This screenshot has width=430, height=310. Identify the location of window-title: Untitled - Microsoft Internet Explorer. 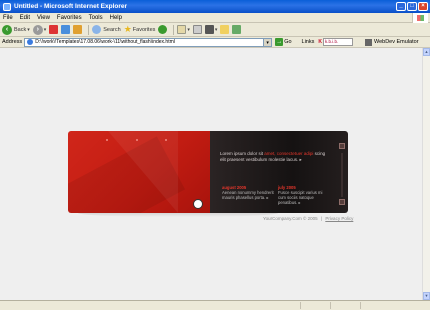
(71, 6).